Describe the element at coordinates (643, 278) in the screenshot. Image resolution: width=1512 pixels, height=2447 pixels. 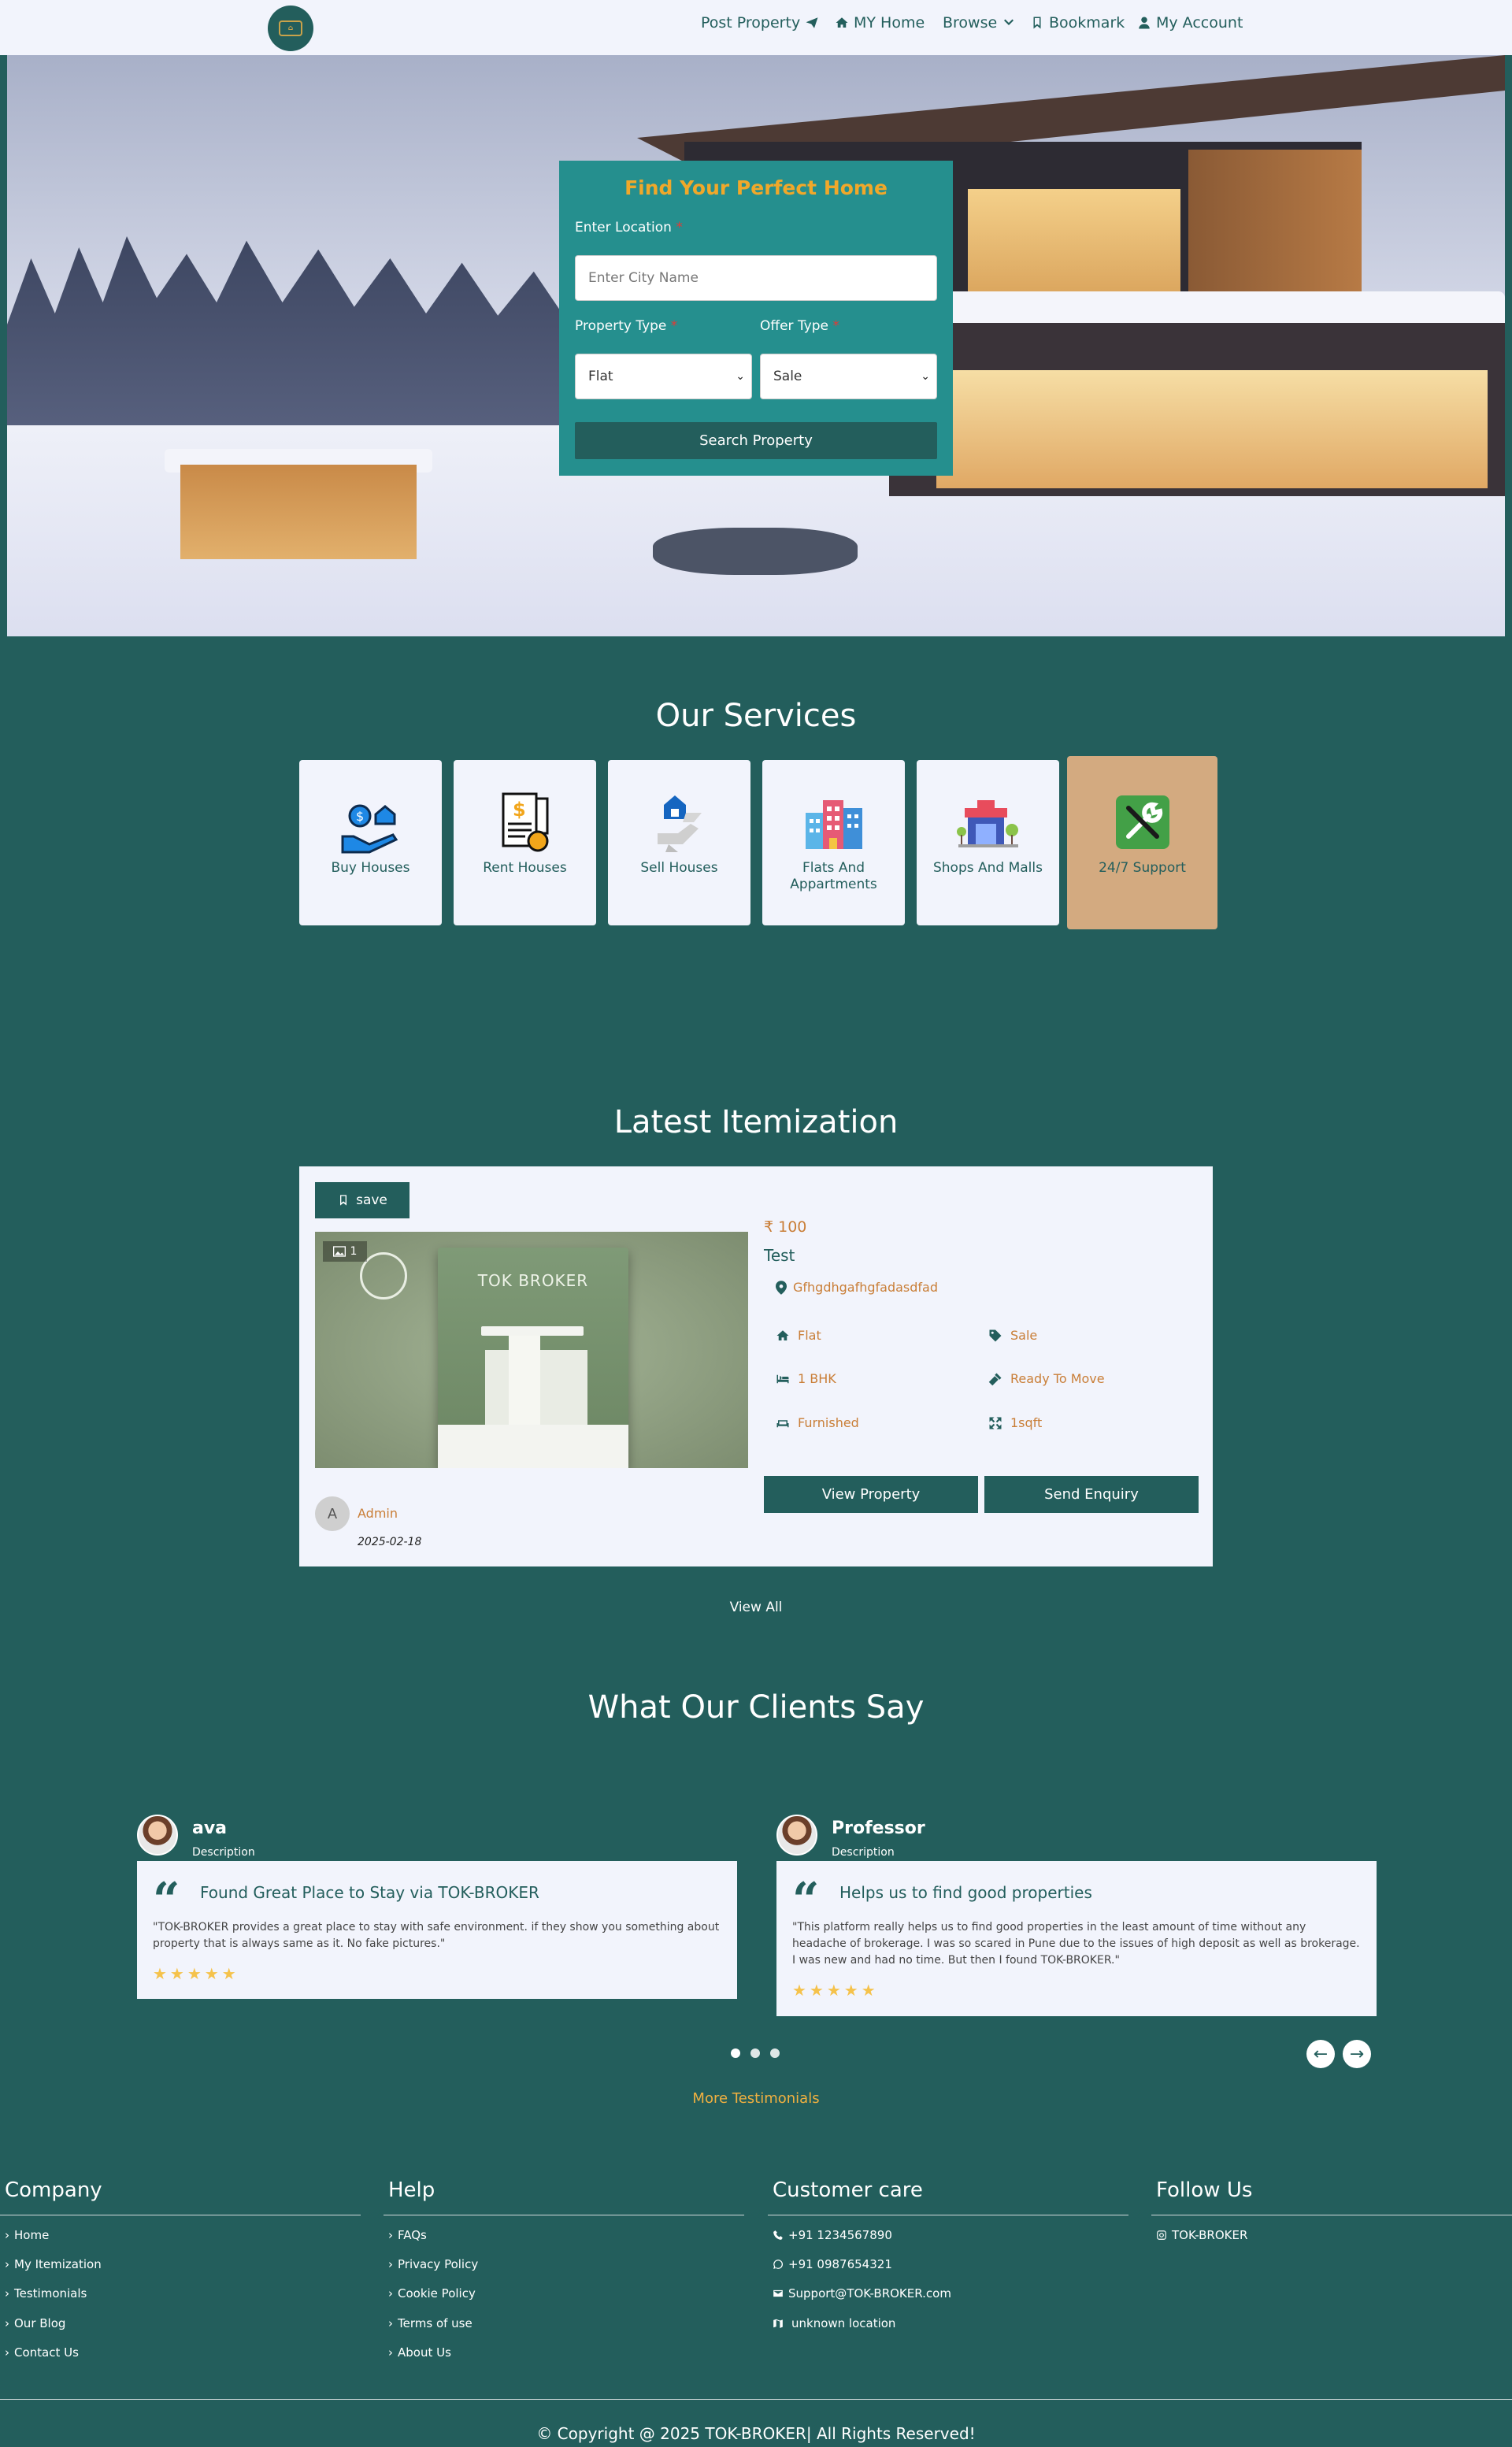
I see `location-placeholder: Enter City Name` at that location.